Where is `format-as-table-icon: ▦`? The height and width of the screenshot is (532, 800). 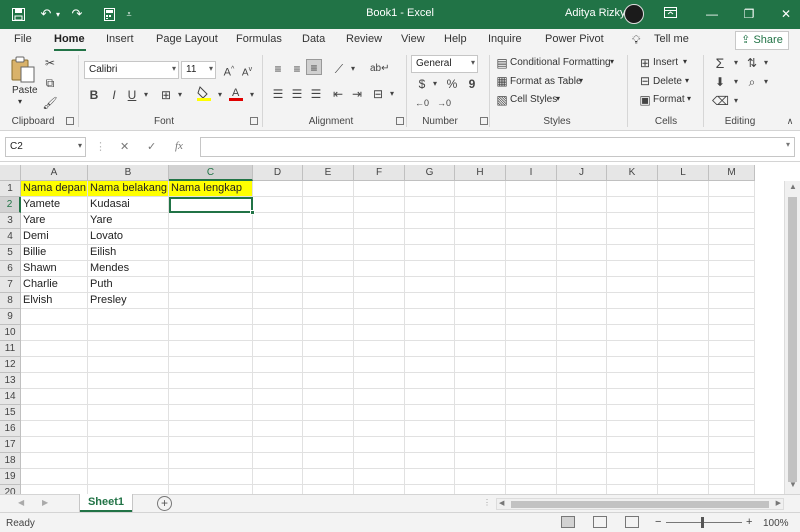 format-as-table-icon: ▦ is located at coordinates (502, 81).